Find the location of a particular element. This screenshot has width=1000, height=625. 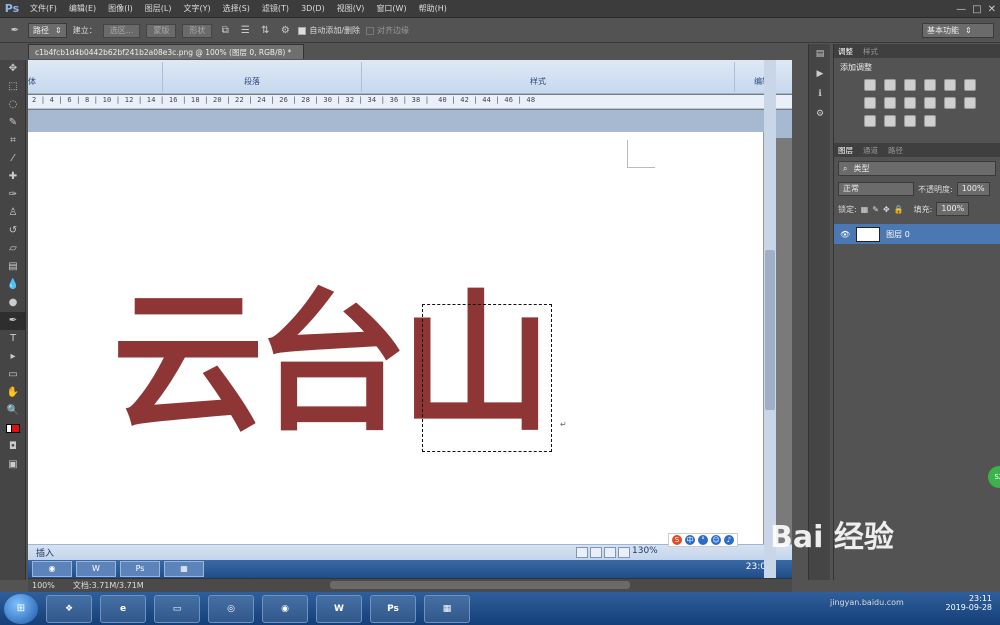

menu-edit: 编辑(E) is located at coordinates (82, 9).